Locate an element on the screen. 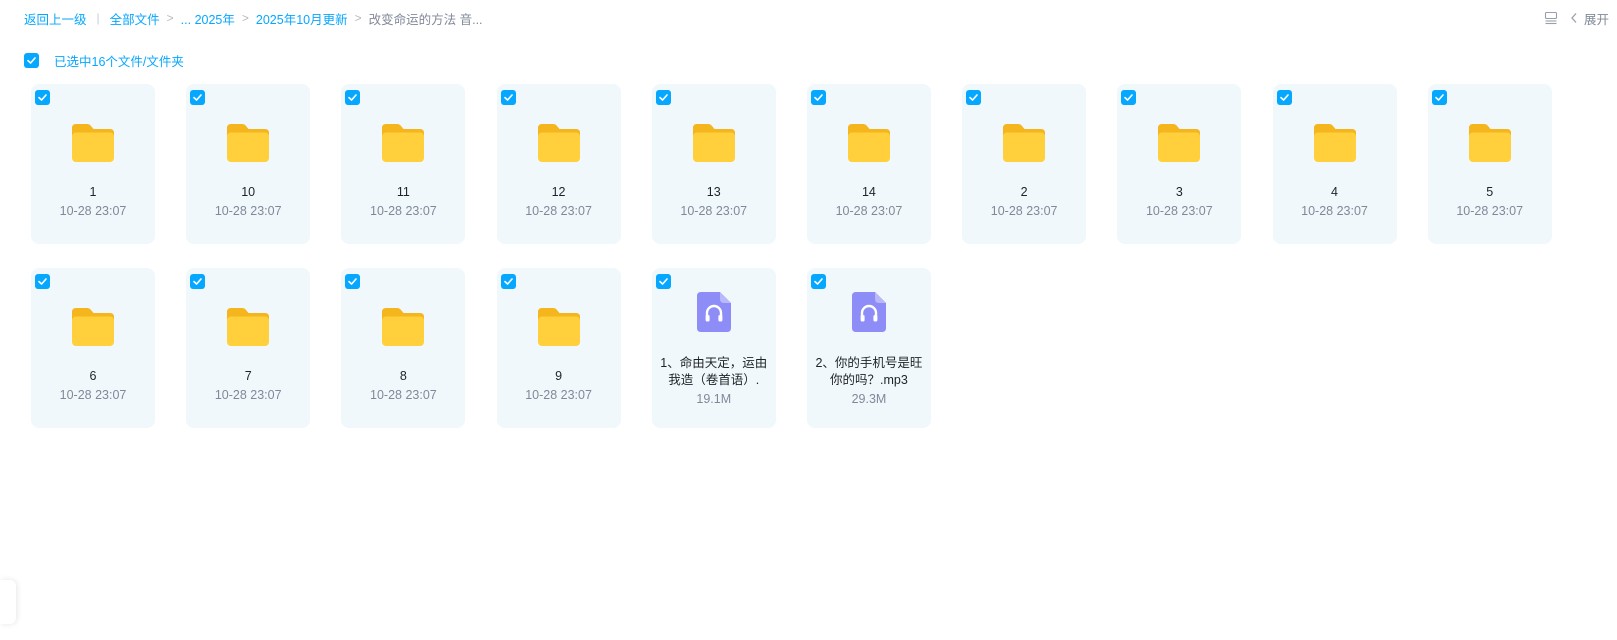  selection-bar: 已选中16个文件/文件夹 is located at coordinates (104, 60).